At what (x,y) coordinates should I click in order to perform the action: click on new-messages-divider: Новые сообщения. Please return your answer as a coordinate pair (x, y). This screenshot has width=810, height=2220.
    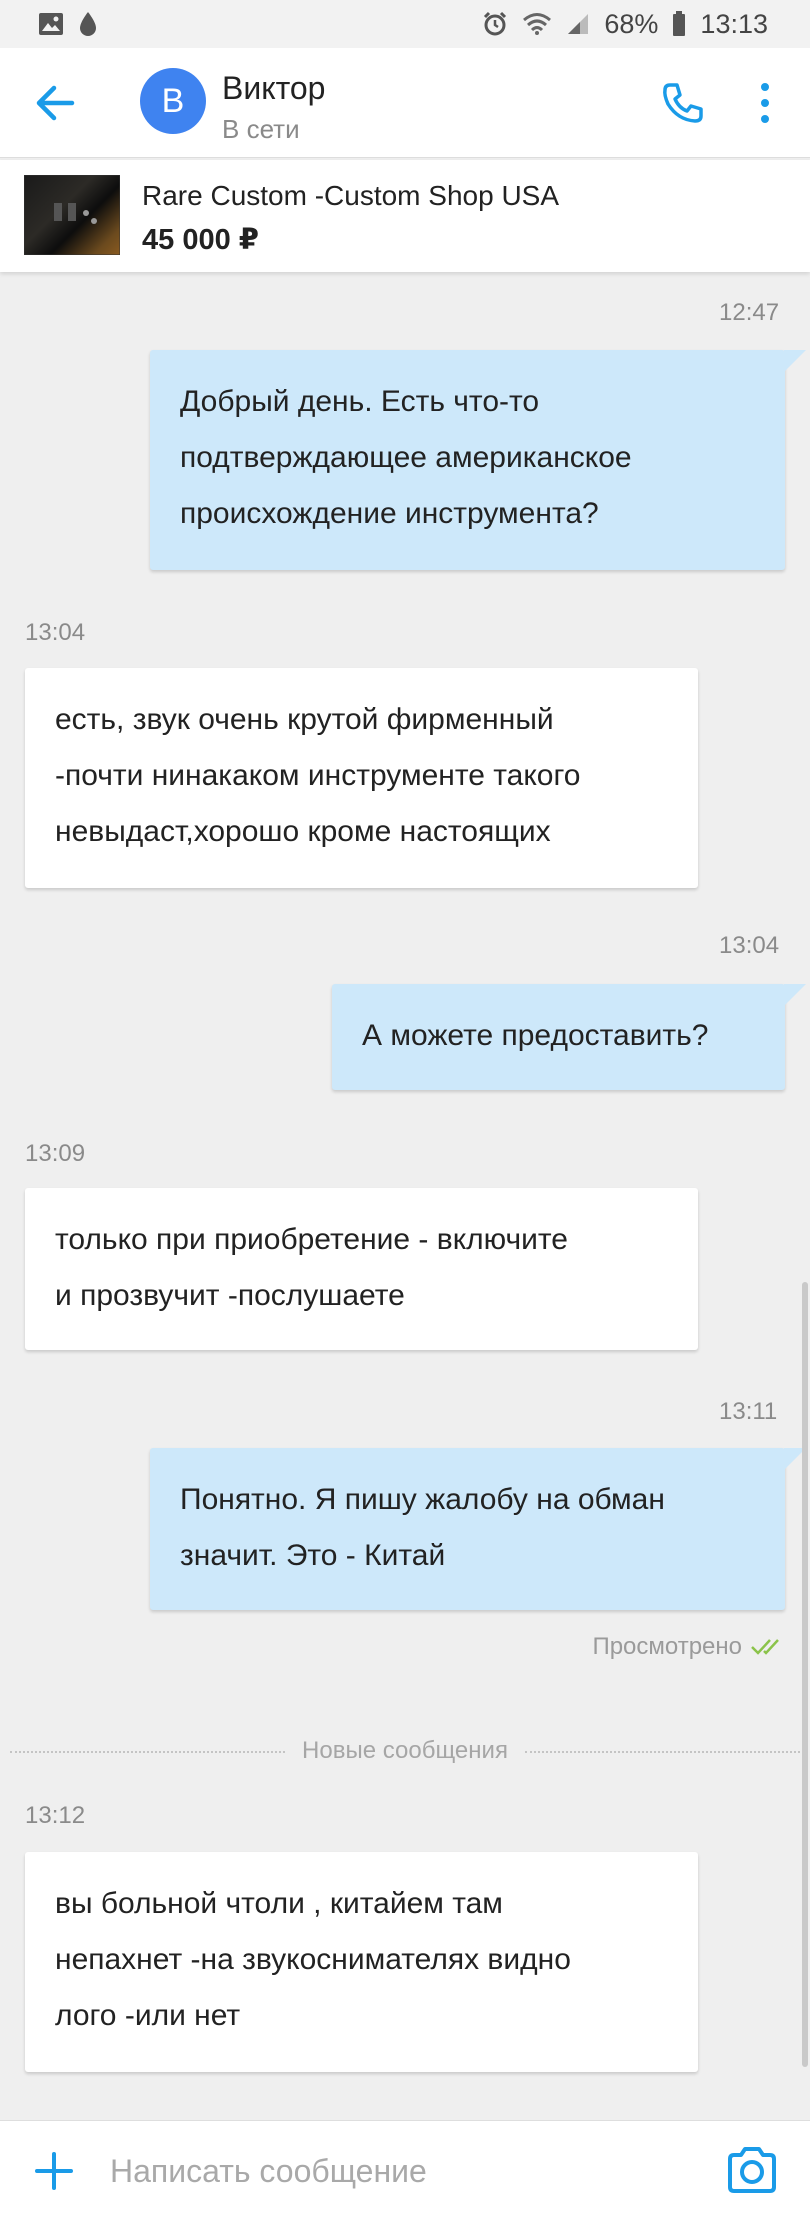
    Looking at the image, I should click on (405, 1752).